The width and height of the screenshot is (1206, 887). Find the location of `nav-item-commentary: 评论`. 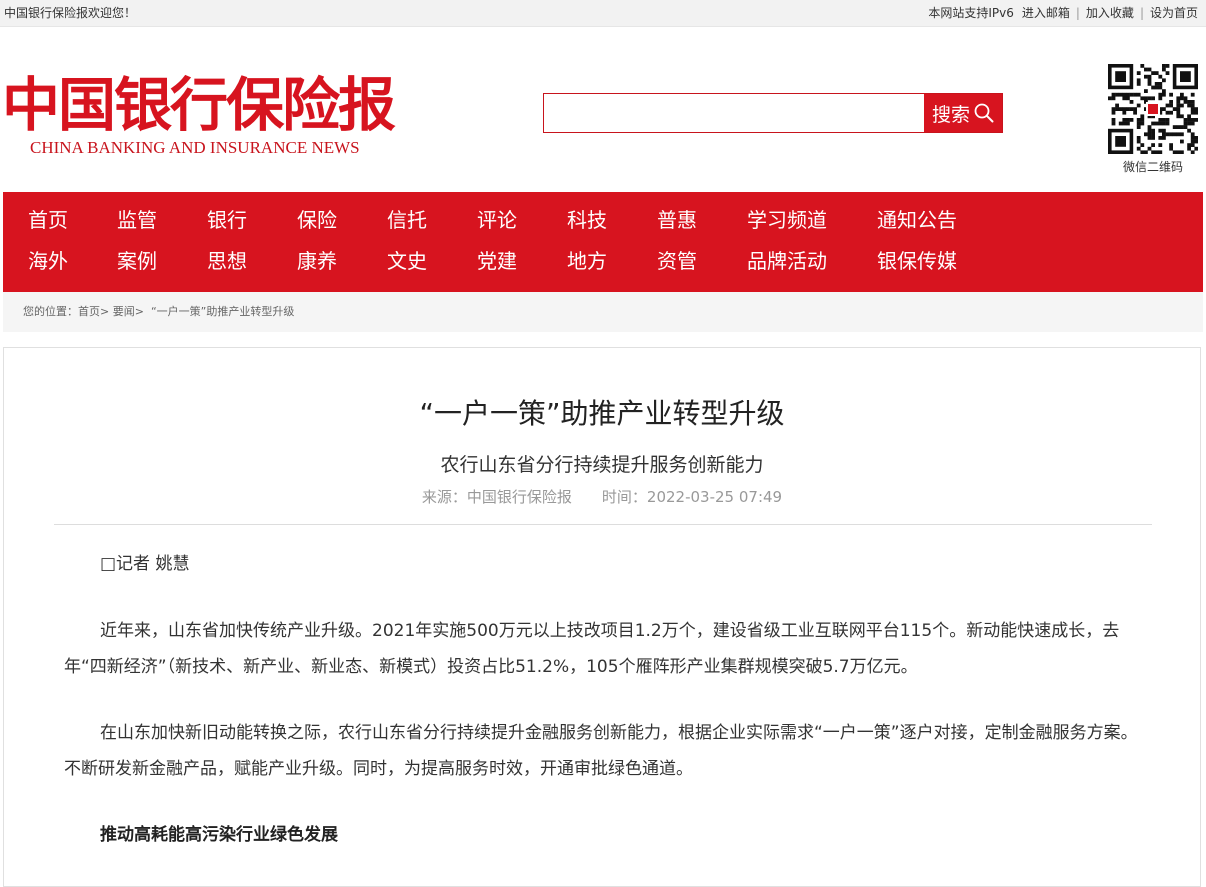

nav-item-commentary: 评论 is located at coordinates (497, 220).